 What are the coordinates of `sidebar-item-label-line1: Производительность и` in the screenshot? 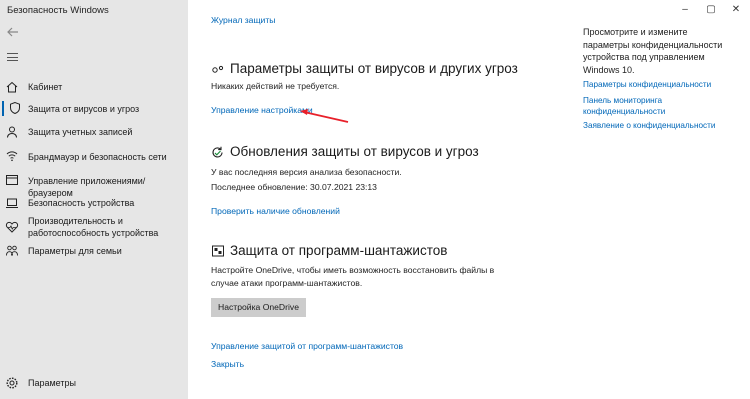 It's located at (75, 221).